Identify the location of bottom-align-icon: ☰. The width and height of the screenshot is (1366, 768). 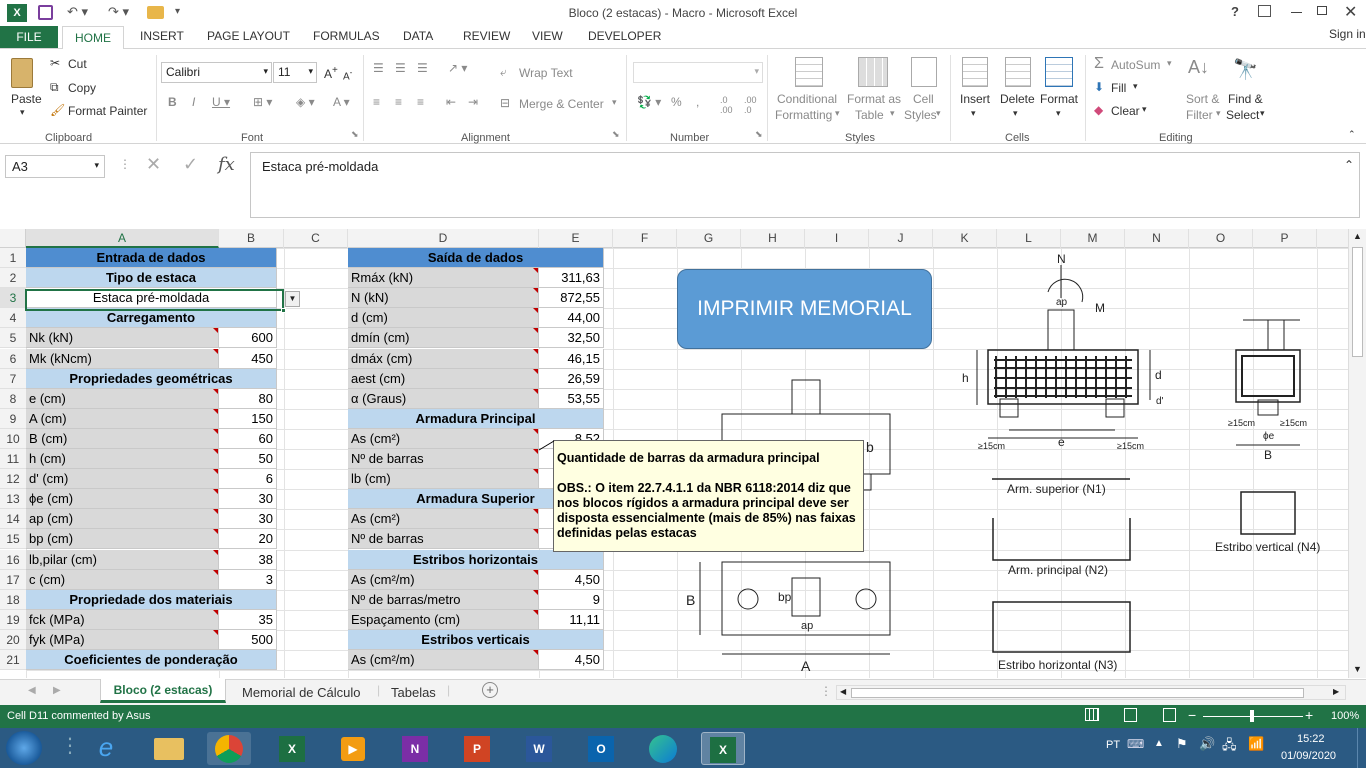
(422, 68).